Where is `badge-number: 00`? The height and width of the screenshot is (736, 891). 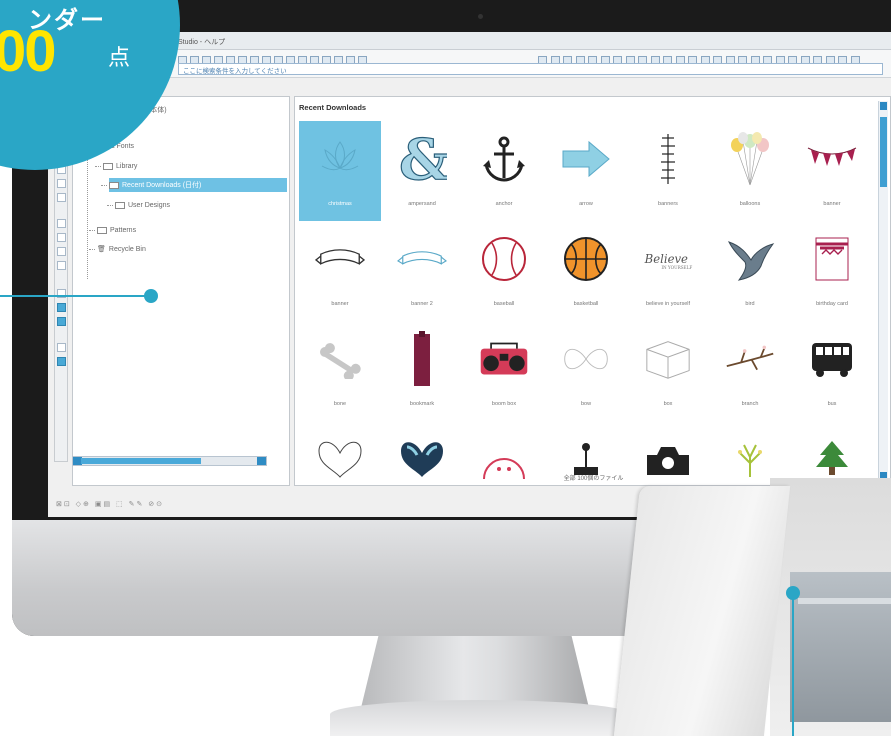 badge-number: 00 is located at coordinates (28, 51).